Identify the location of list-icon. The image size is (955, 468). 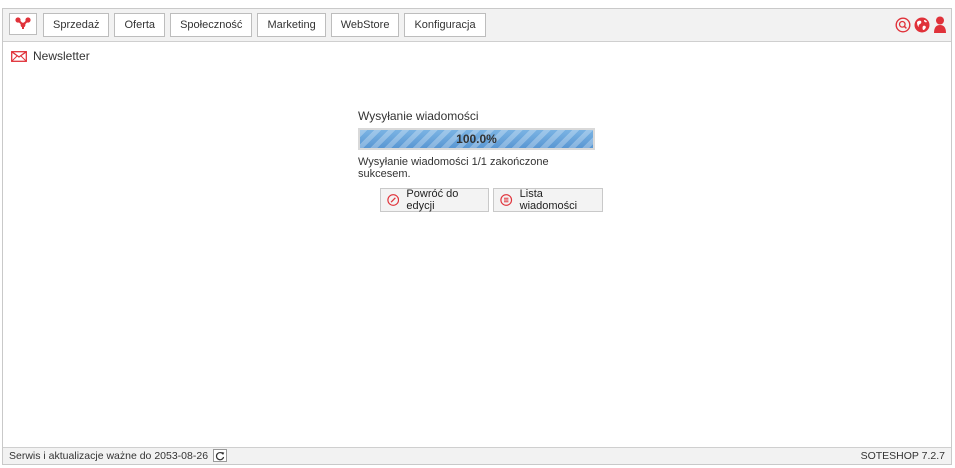
(506, 200).